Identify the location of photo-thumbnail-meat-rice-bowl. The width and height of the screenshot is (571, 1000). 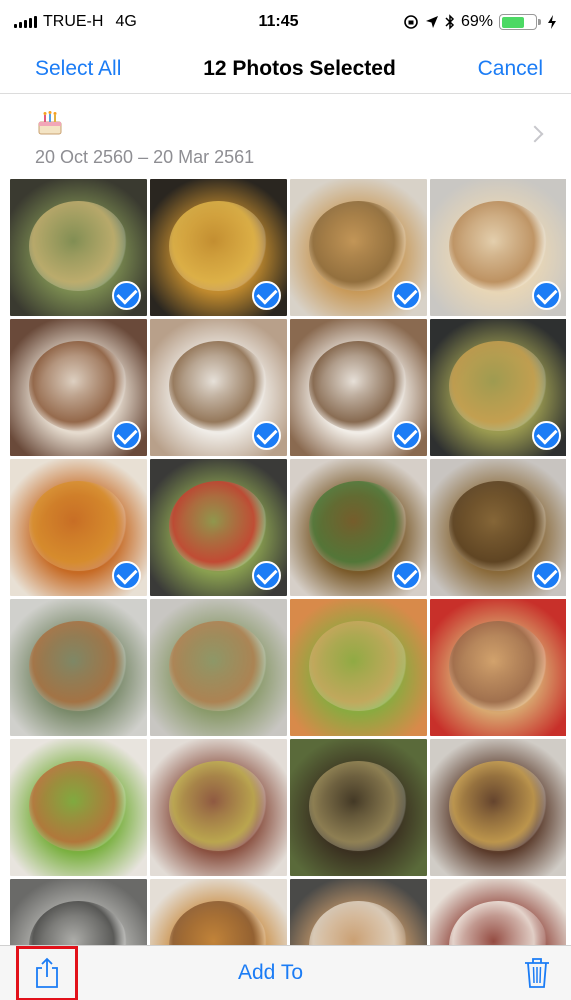
(498, 807).